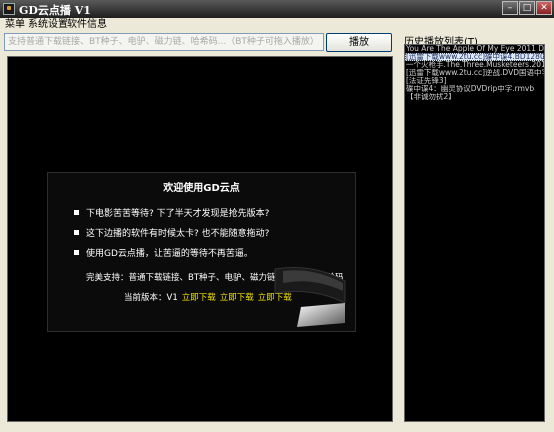 This screenshot has height=432, width=554. Describe the element at coordinates (48, 25) in the screenshot. I see `menu-system-settings: 系统设置` at that location.